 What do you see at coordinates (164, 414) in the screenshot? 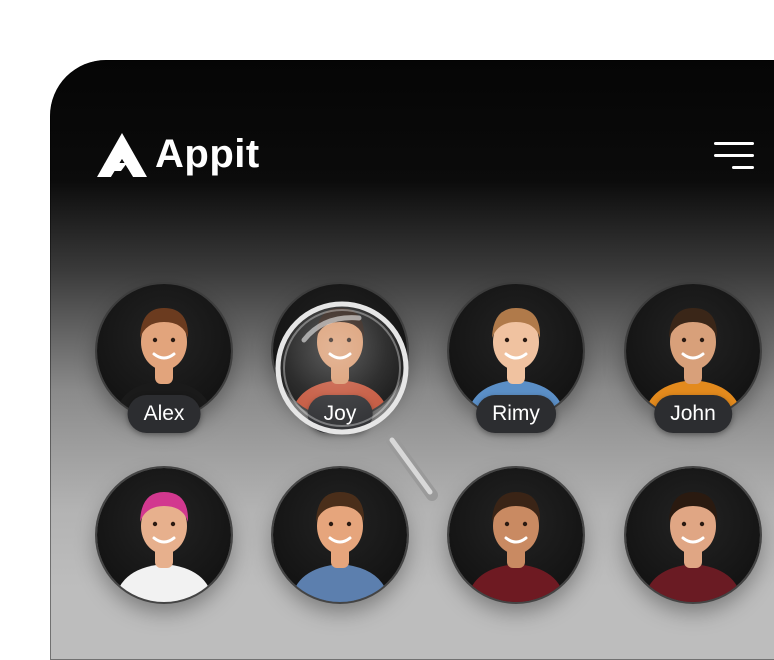
I see `contact-name-label: Alex` at bounding box center [164, 414].